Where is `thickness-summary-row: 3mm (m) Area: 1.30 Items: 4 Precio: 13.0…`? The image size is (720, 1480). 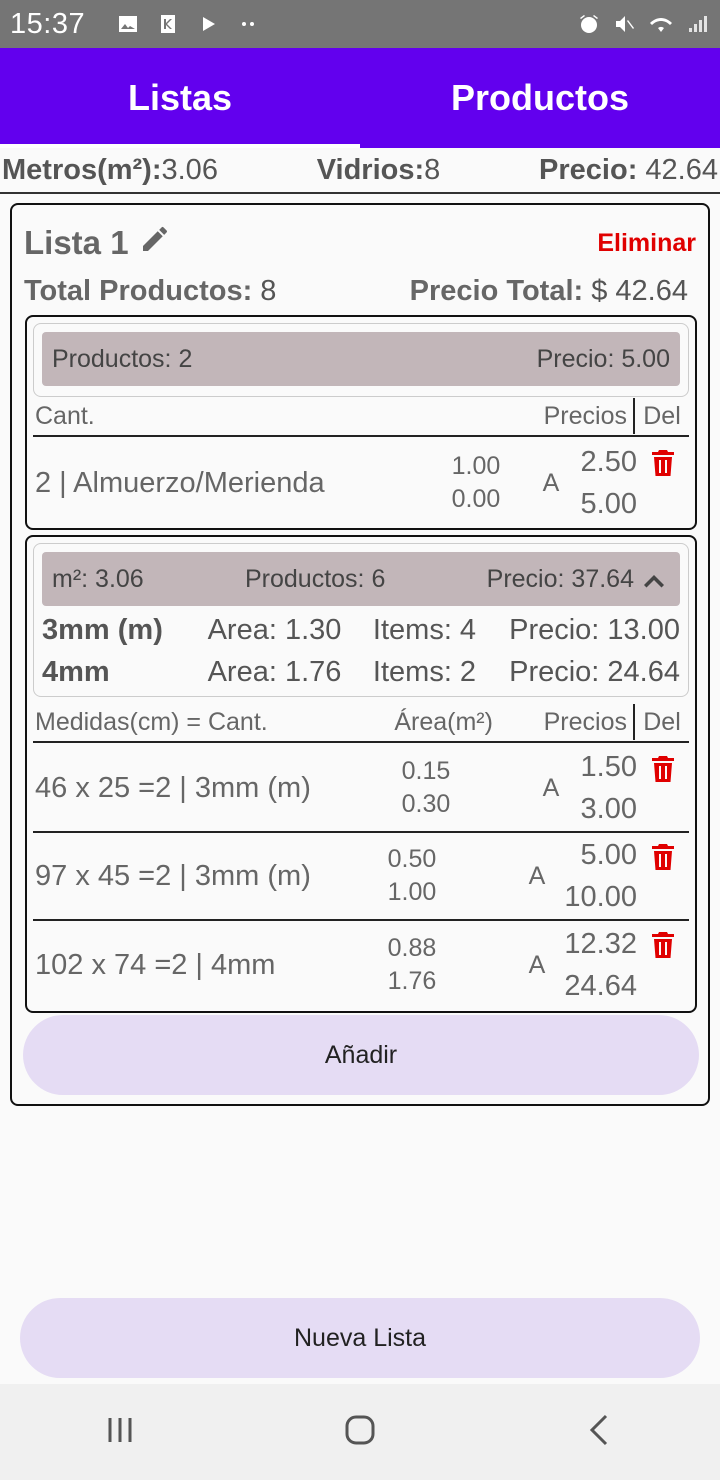
thickness-summary-row: 3mm (m) Area: 1.30 Items: 4 Precio: 13.0… is located at coordinates (361, 629).